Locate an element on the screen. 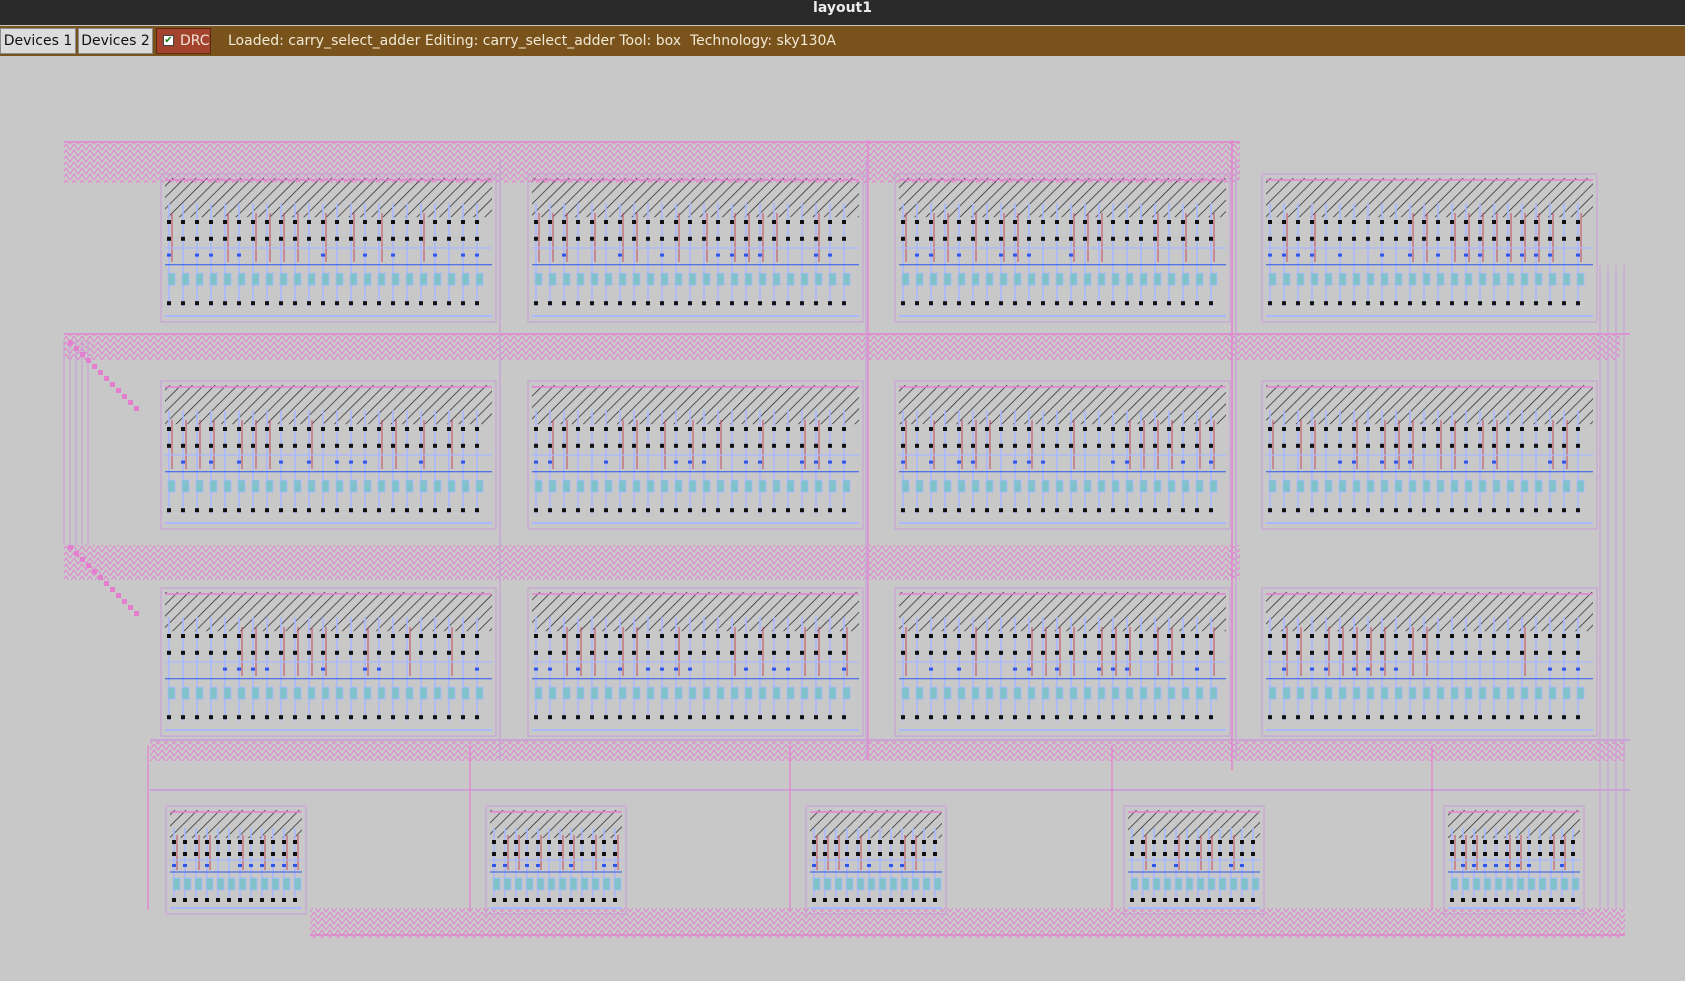 This screenshot has width=1685, height=981. adder-cell is located at coordinates (1429, 455).